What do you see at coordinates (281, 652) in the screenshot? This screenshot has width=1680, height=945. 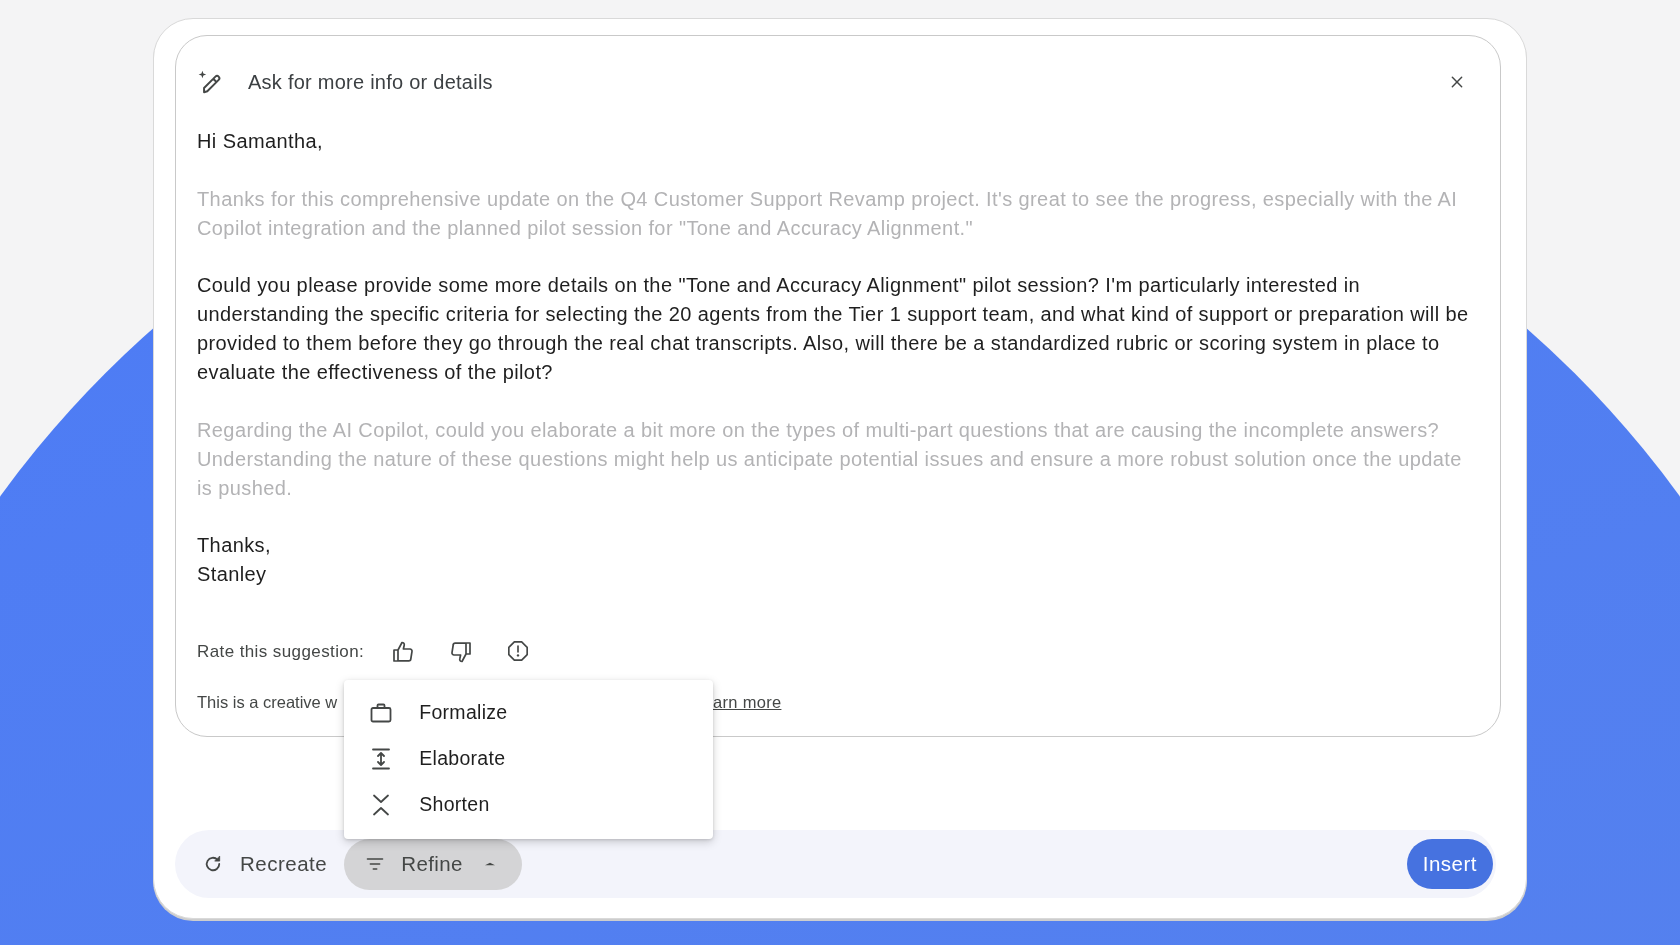 I see `rating-label: Rate this suggestion:` at bounding box center [281, 652].